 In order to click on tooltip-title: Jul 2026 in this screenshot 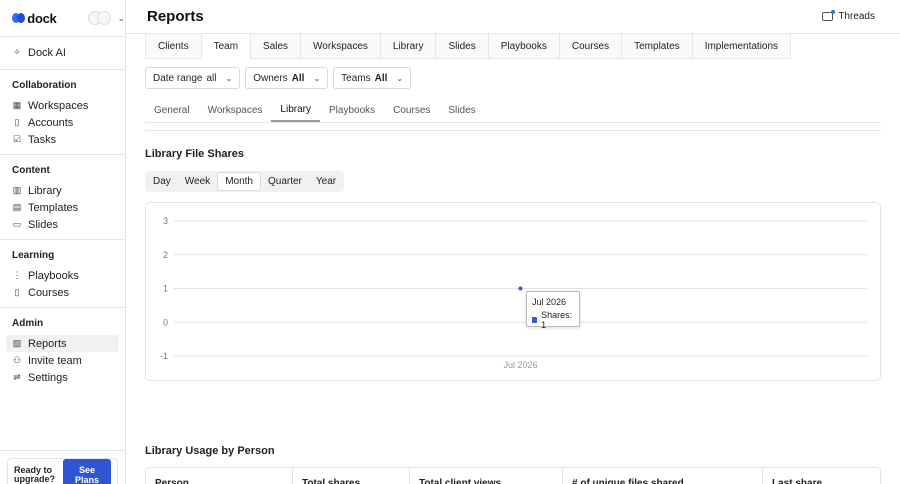, I will do `click(549, 302)`.